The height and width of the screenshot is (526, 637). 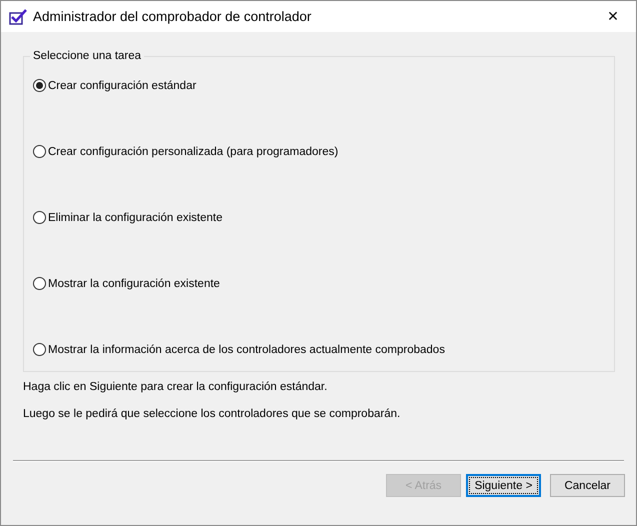 What do you see at coordinates (172, 16) in the screenshot?
I see `window-title: Administrador del comprobador de controlador` at bounding box center [172, 16].